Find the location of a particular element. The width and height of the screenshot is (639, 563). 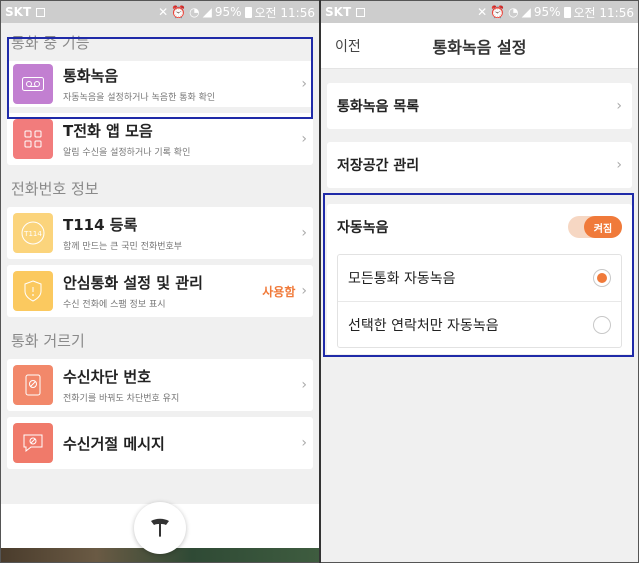

message-icon is located at coordinates (33, 443).